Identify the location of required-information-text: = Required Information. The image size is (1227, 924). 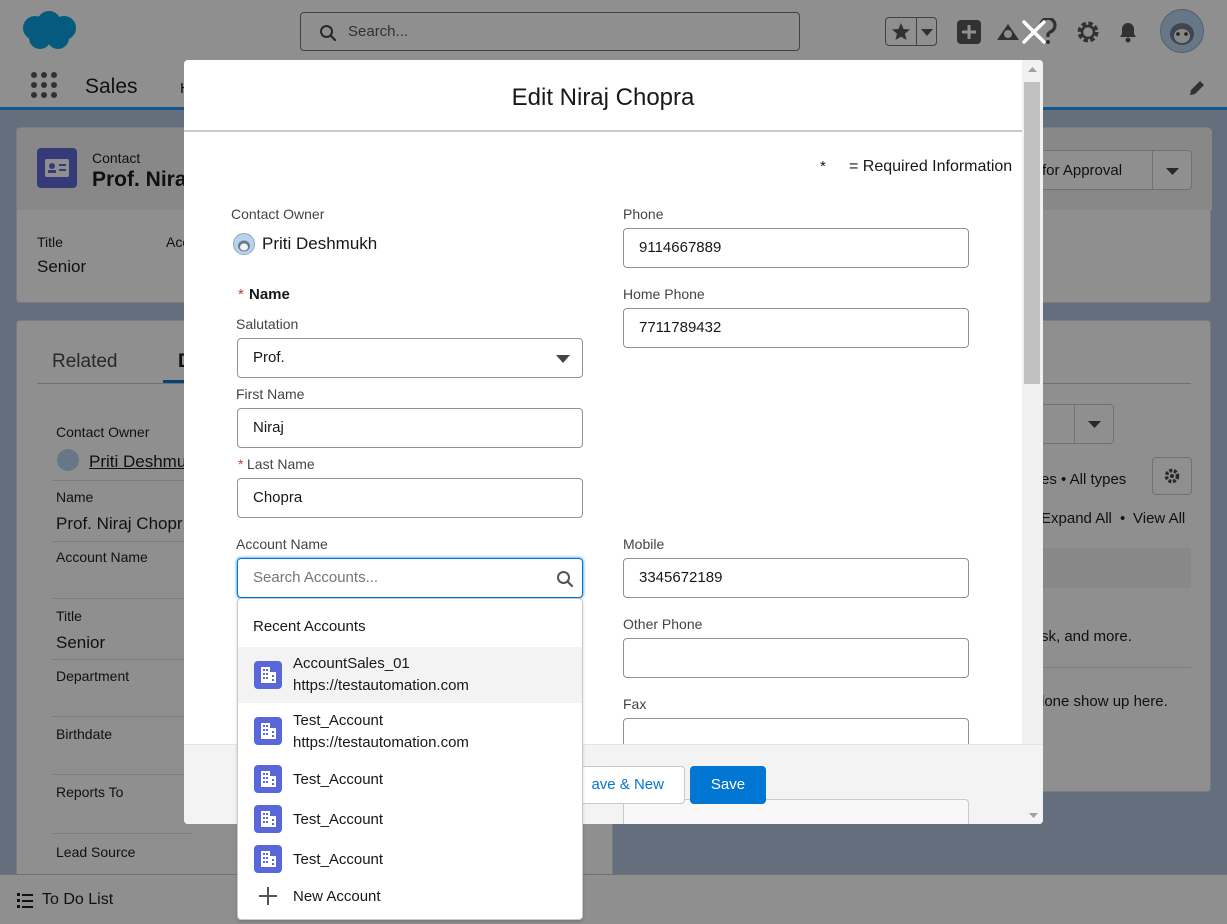
(931, 166).